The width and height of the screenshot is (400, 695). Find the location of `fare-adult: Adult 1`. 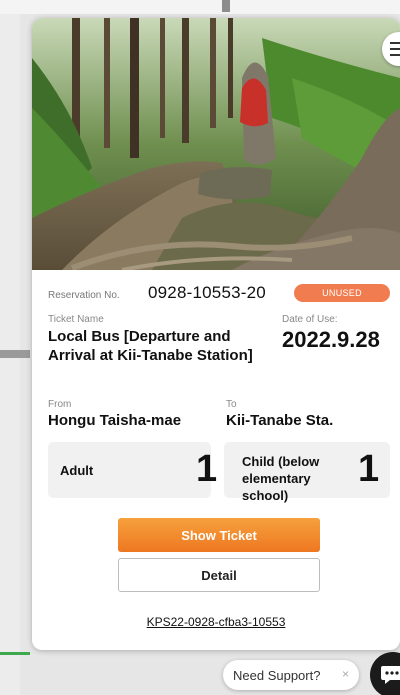

fare-adult: Adult 1 is located at coordinates (132, 470).